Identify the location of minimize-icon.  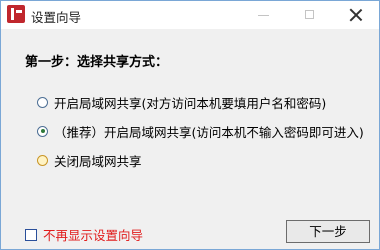
(263, 15).